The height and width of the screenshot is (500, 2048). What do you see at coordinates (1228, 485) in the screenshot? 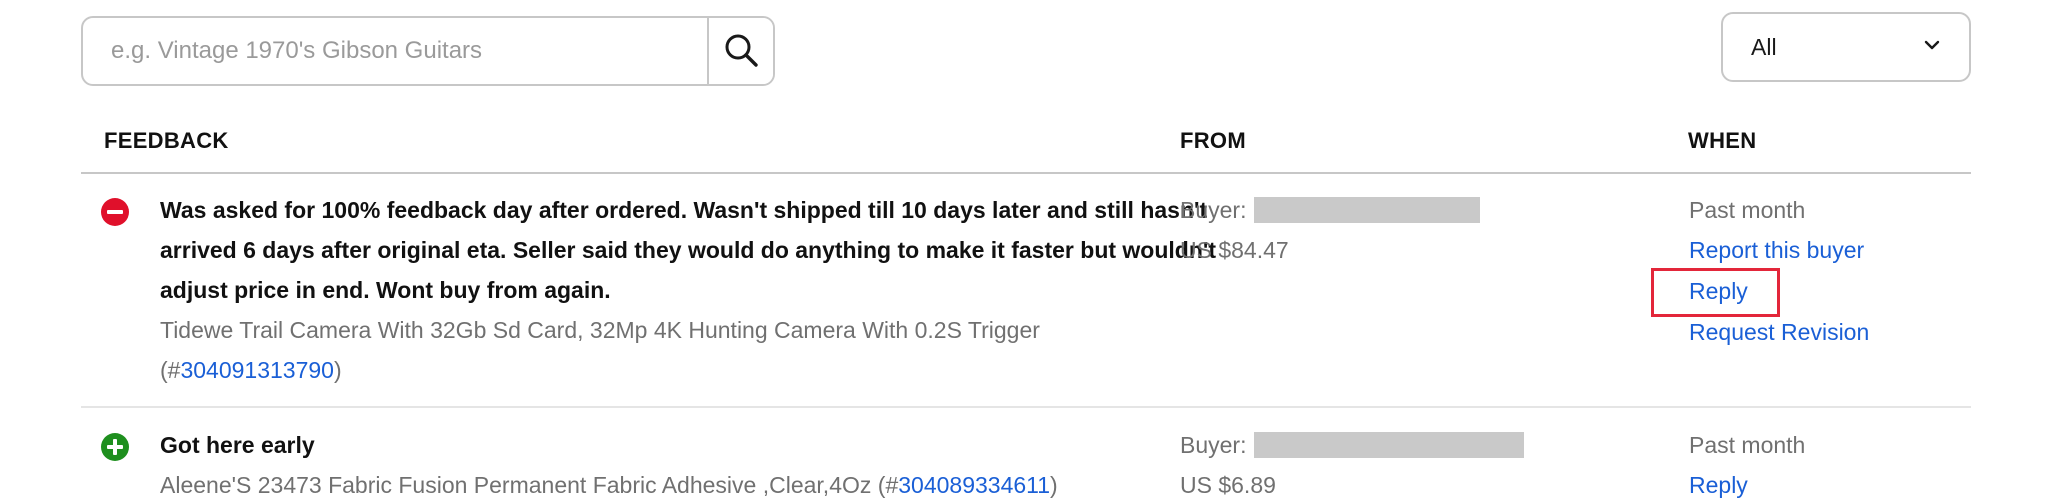
I see `price: US $6.89` at bounding box center [1228, 485].